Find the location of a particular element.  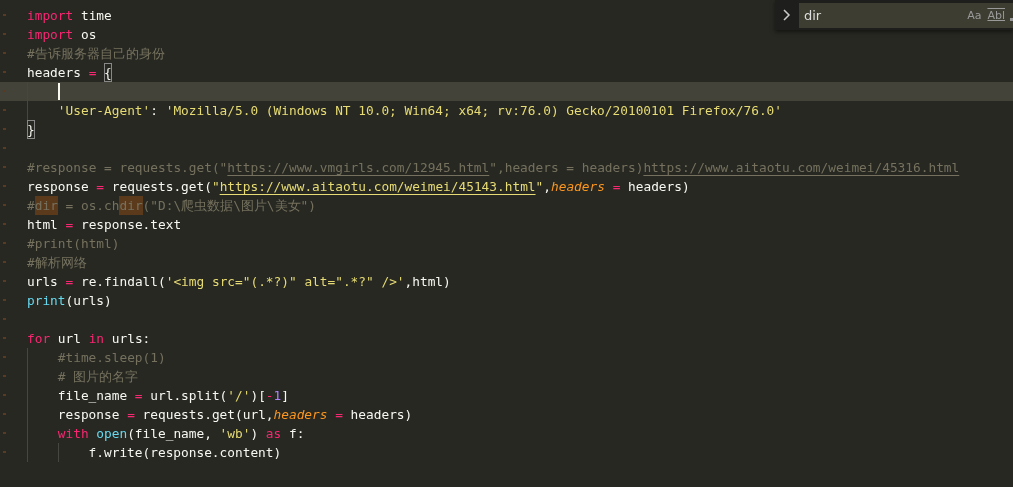

code-token: #time.sleep(1) is located at coordinates (111, 358).